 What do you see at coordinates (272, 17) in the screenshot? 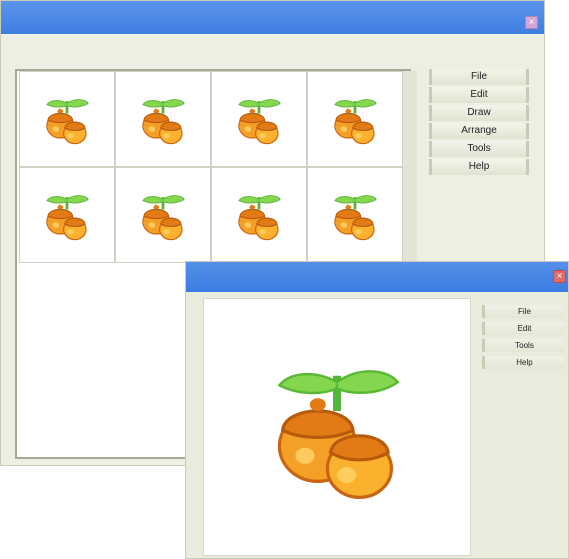
I see `main-window-titlebar: ×` at bounding box center [272, 17].